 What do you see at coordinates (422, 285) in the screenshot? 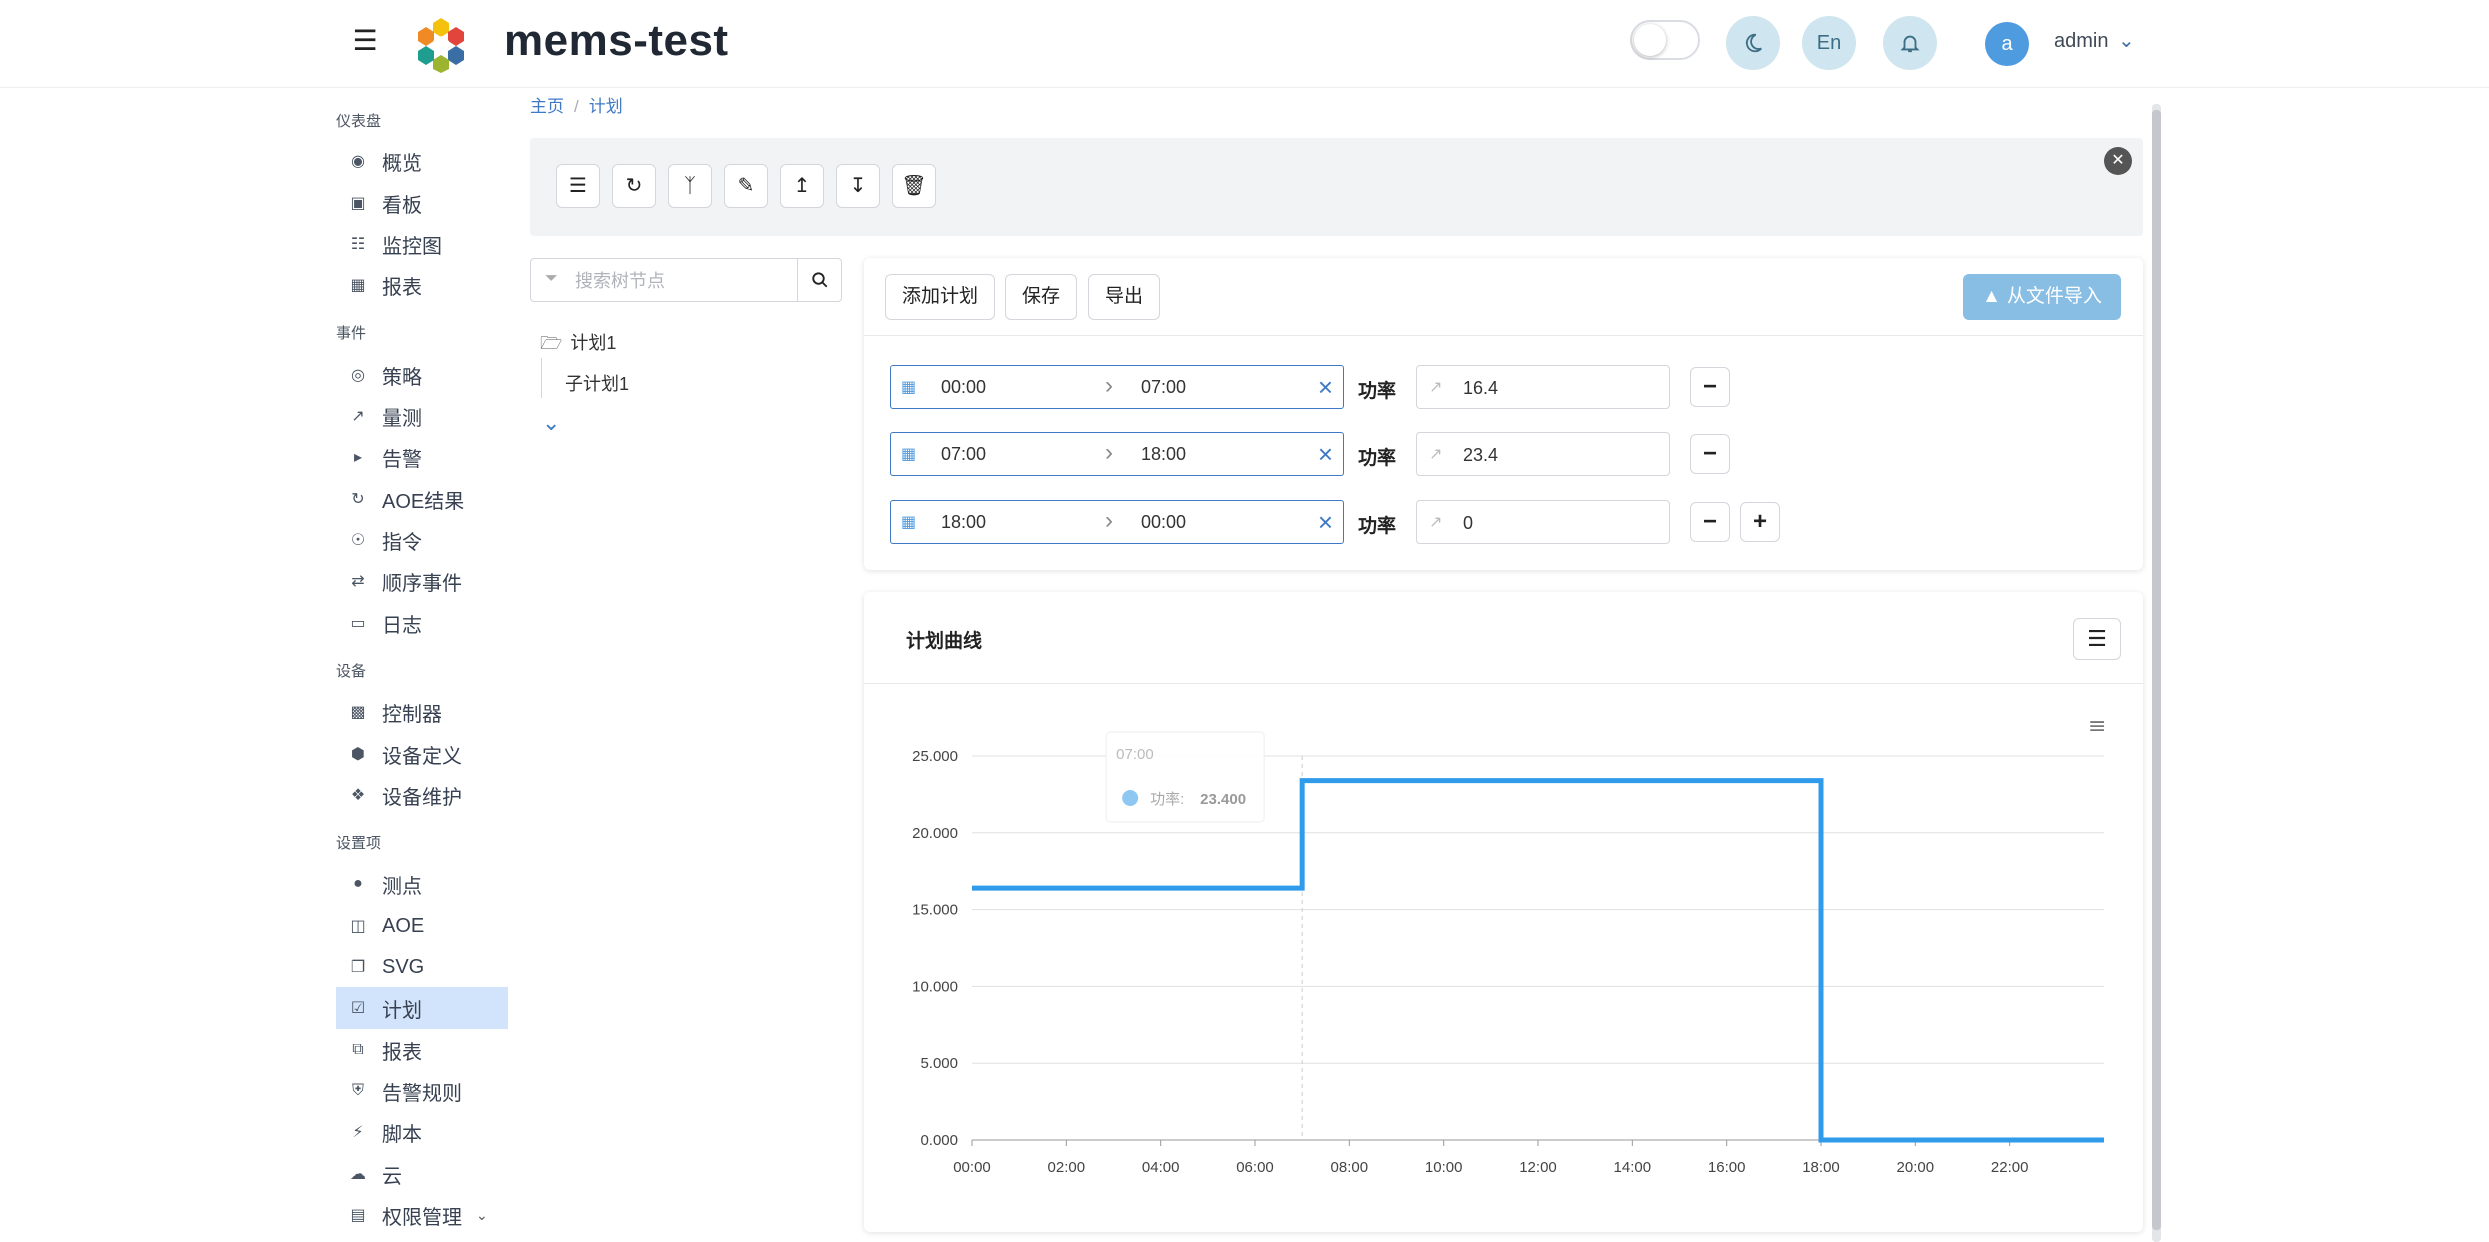
I see `sidebar-item-report: ▦ 报表` at bounding box center [422, 285].